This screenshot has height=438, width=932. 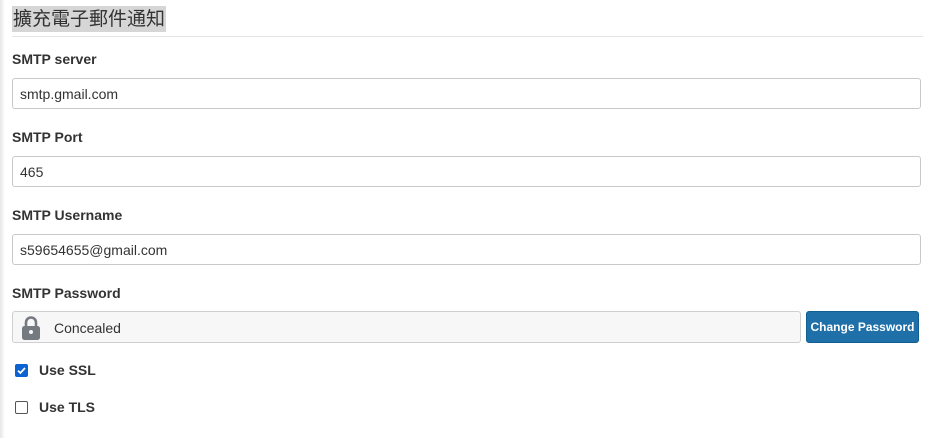 I want to click on section-header: 擴充電子郵件通知, so click(x=467, y=21).